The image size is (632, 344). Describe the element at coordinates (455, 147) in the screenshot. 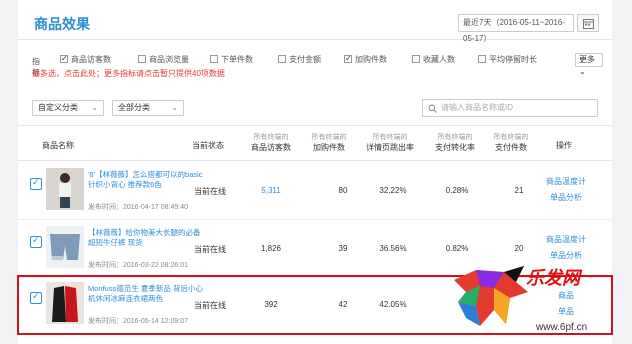

I see `col-label: 支付转化率` at that location.